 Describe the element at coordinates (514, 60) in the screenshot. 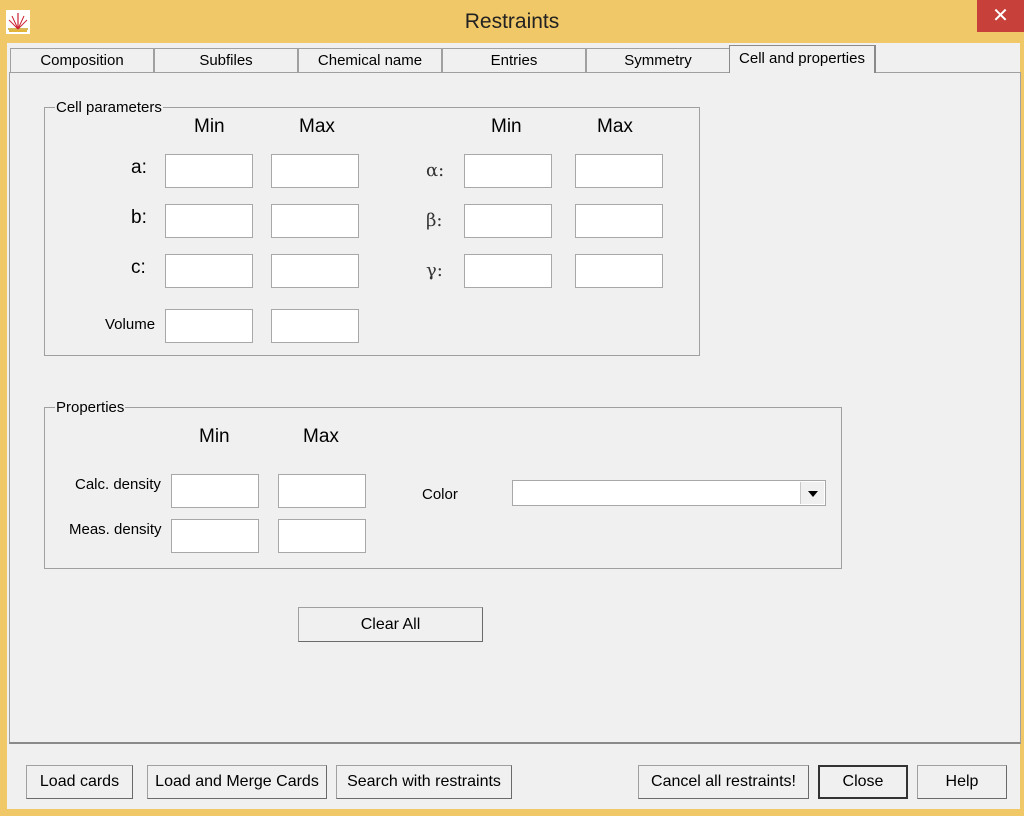

I see `tab-entries: Entries` at that location.